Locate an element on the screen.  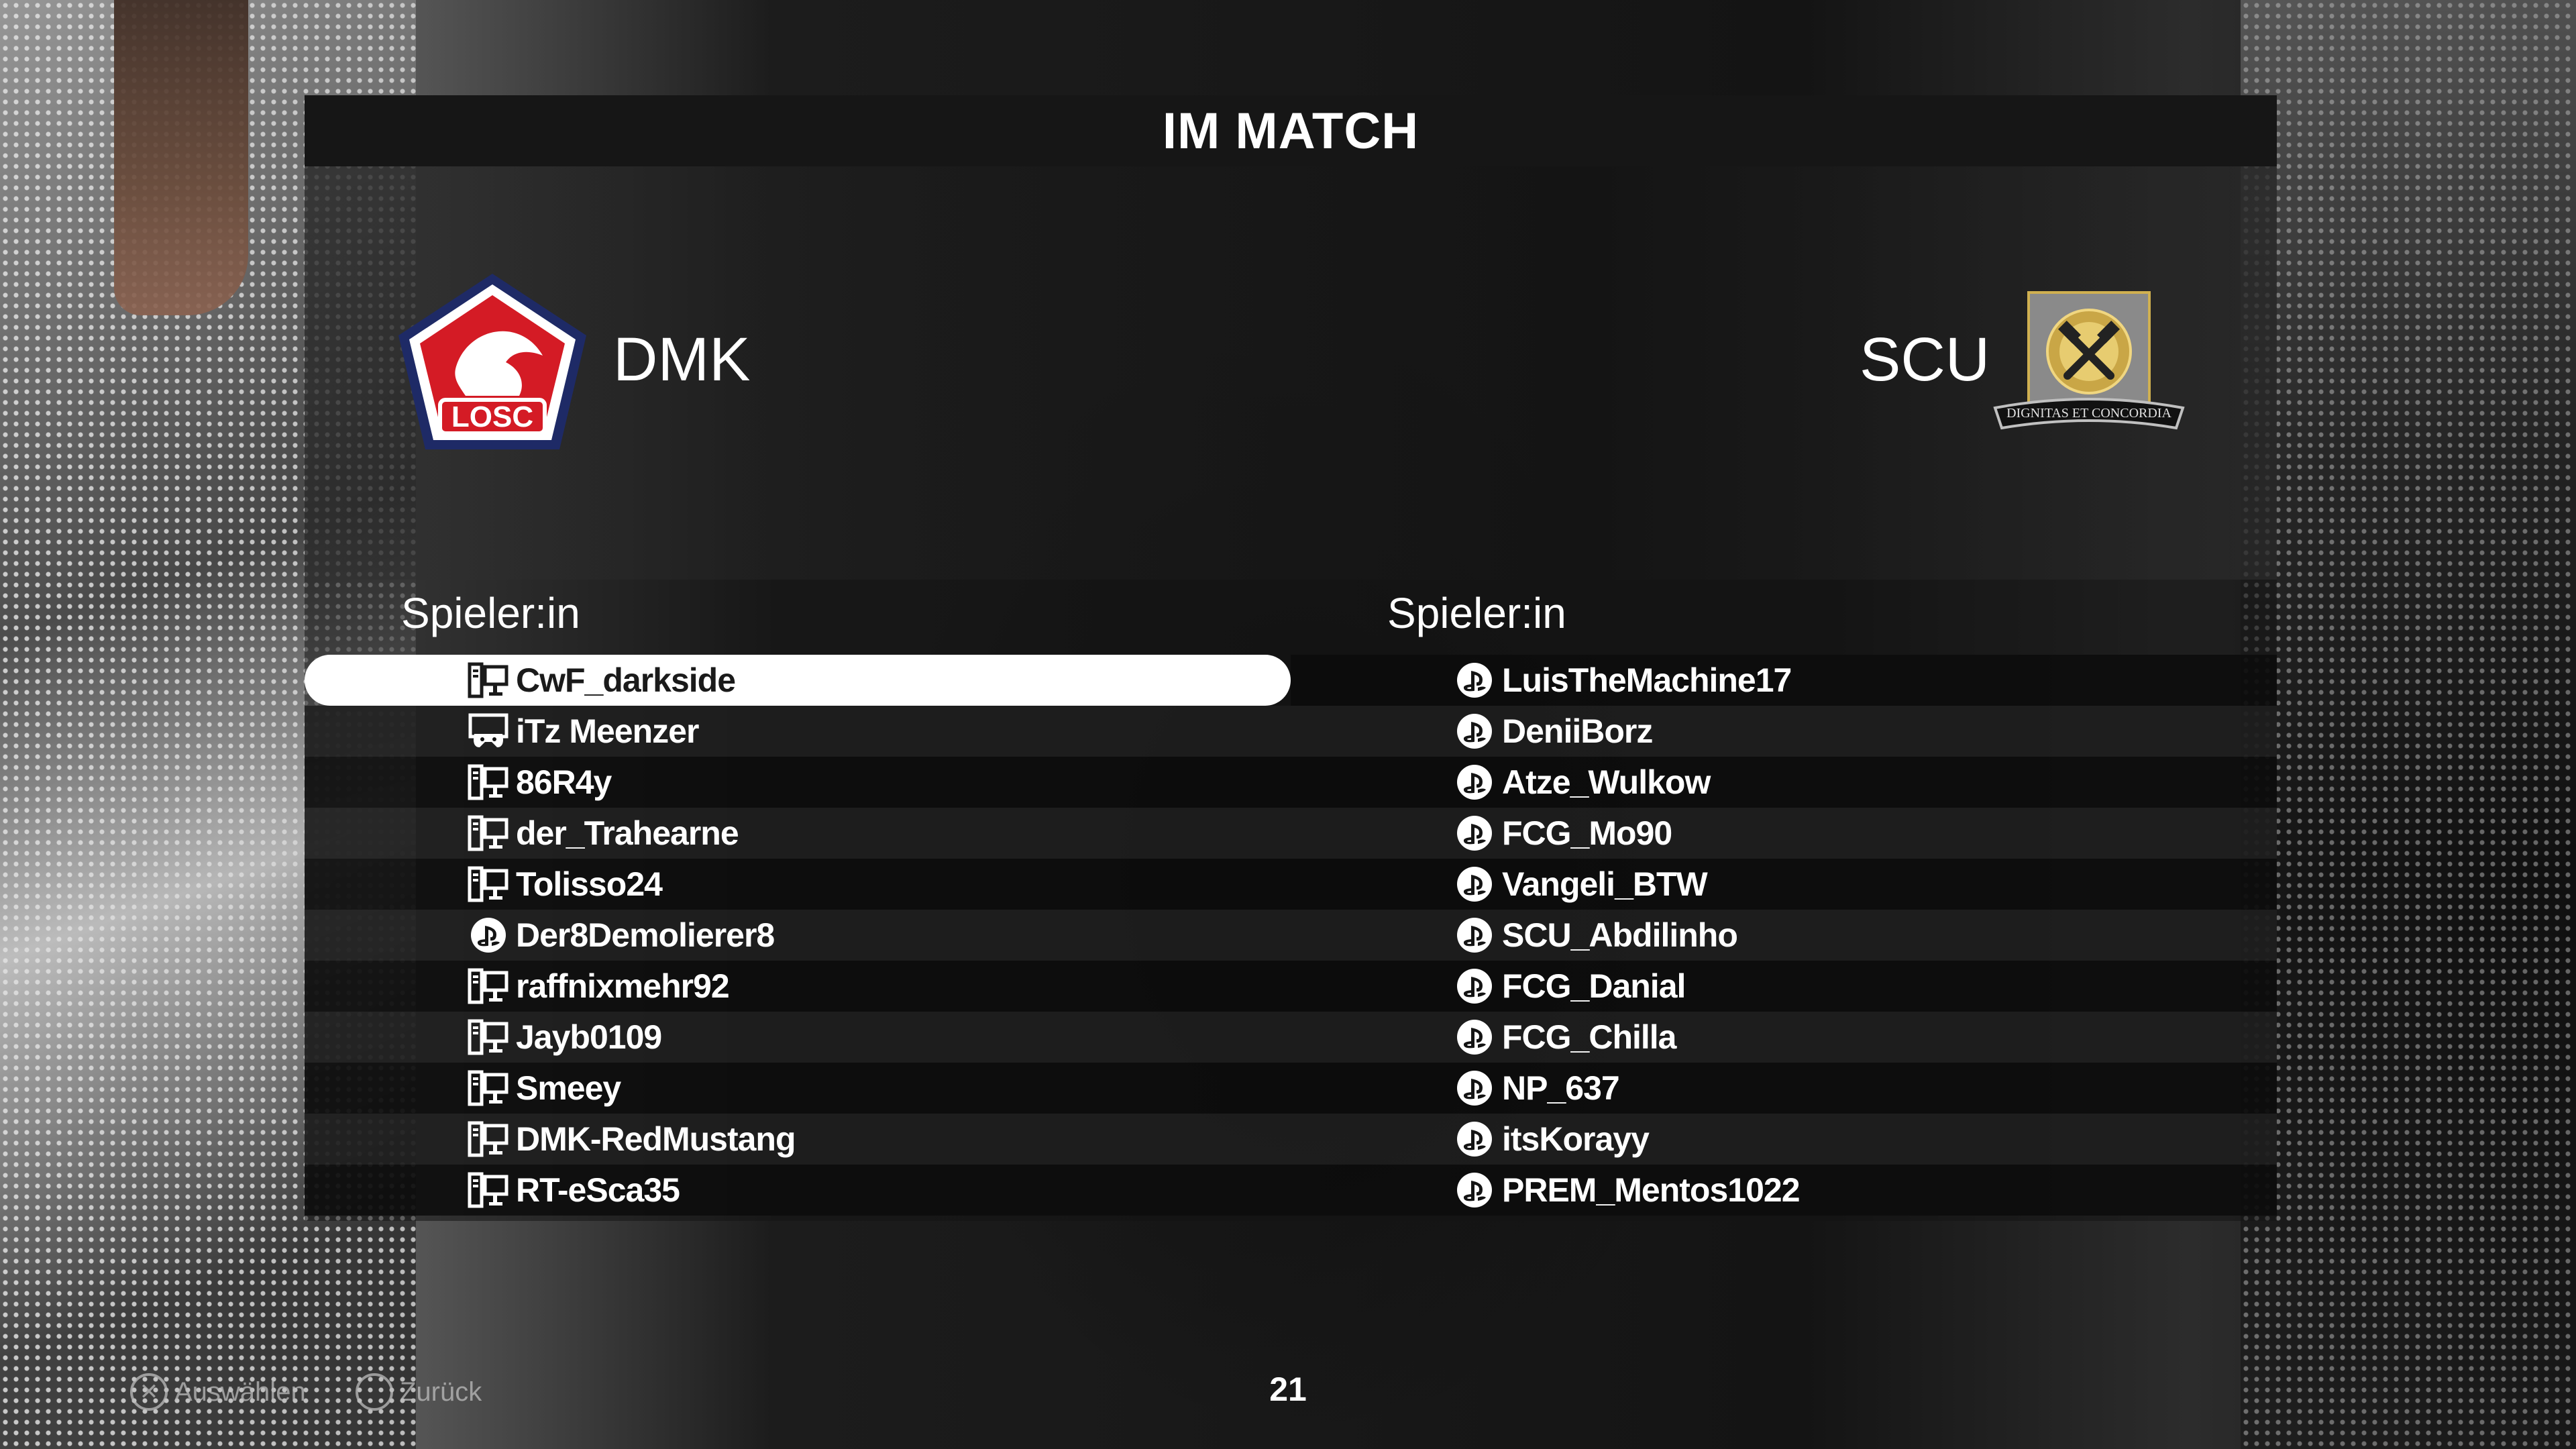
away-player-row: FCG_Mo90 is located at coordinates (1784, 833).